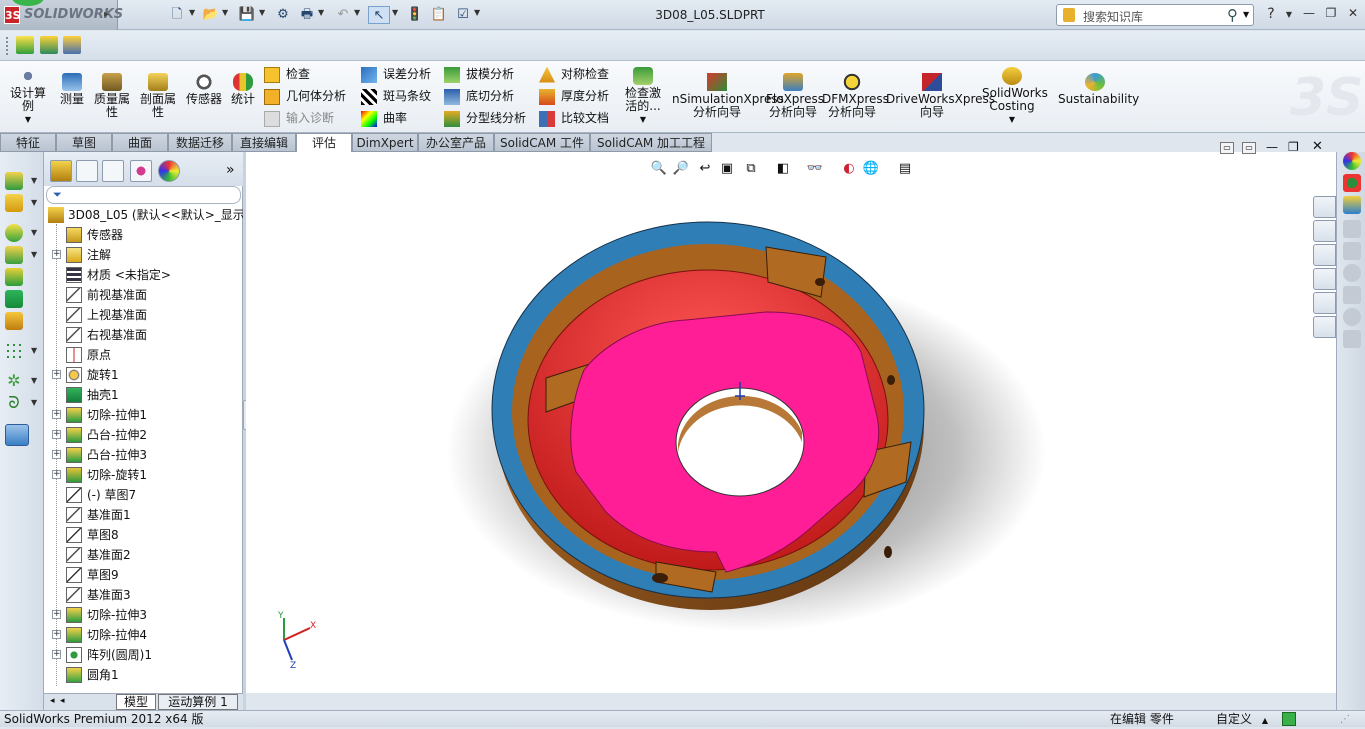 The width and height of the screenshot is (1365, 729). What do you see at coordinates (243, 89) in the screenshot?
I see `statistics-button: 统计` at bounding box center [243, 89].